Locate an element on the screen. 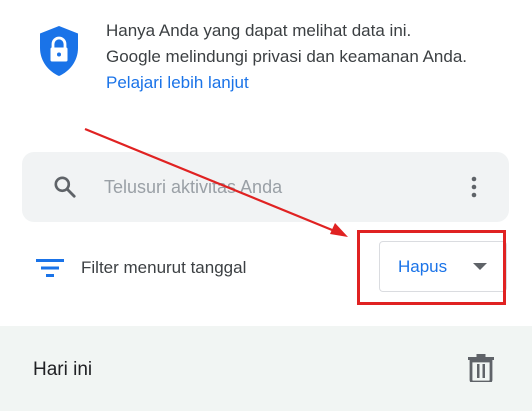  trash-icon is located at coordinates (481, 368).